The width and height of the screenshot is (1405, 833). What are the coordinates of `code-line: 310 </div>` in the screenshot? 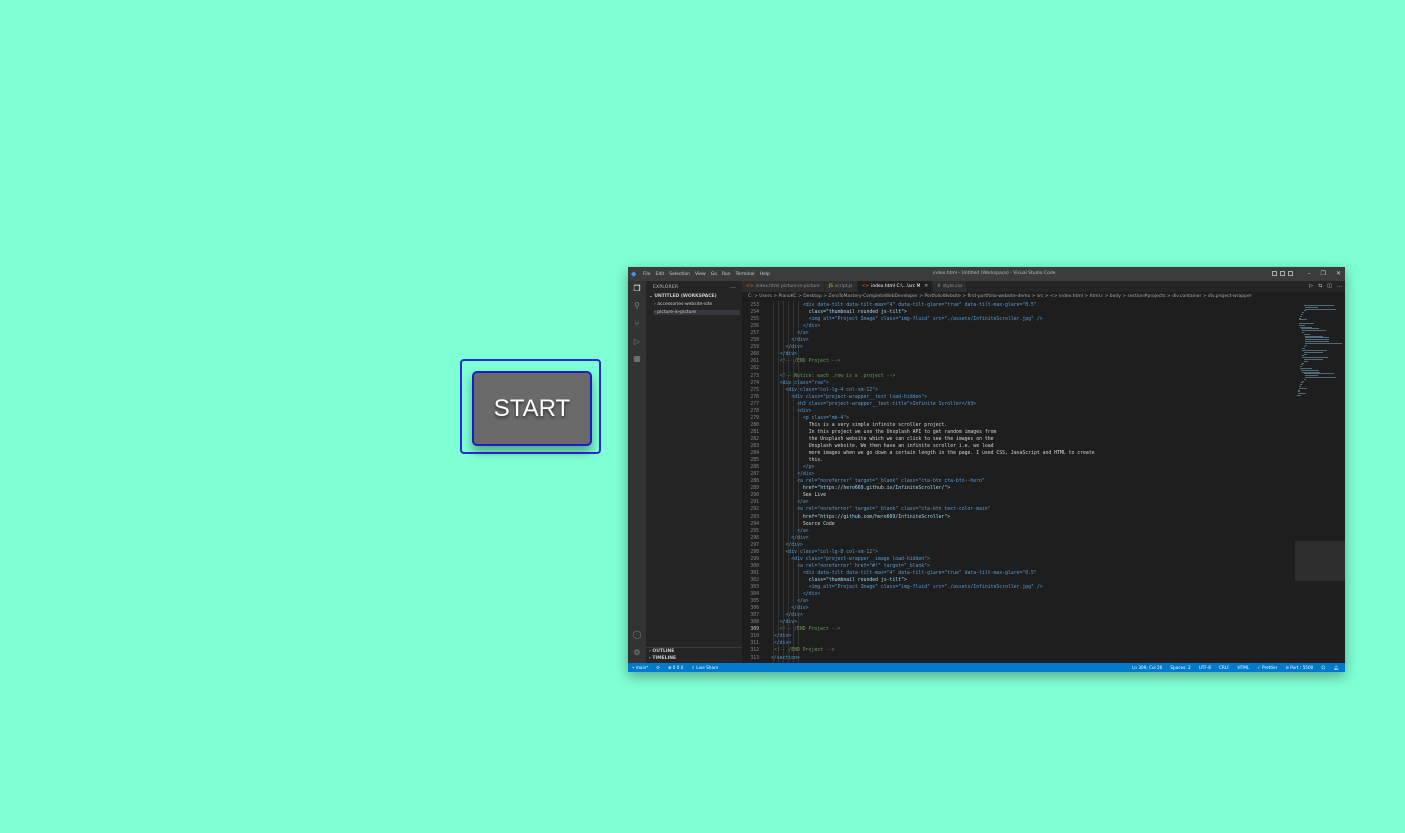 It's located at (1018, 636).